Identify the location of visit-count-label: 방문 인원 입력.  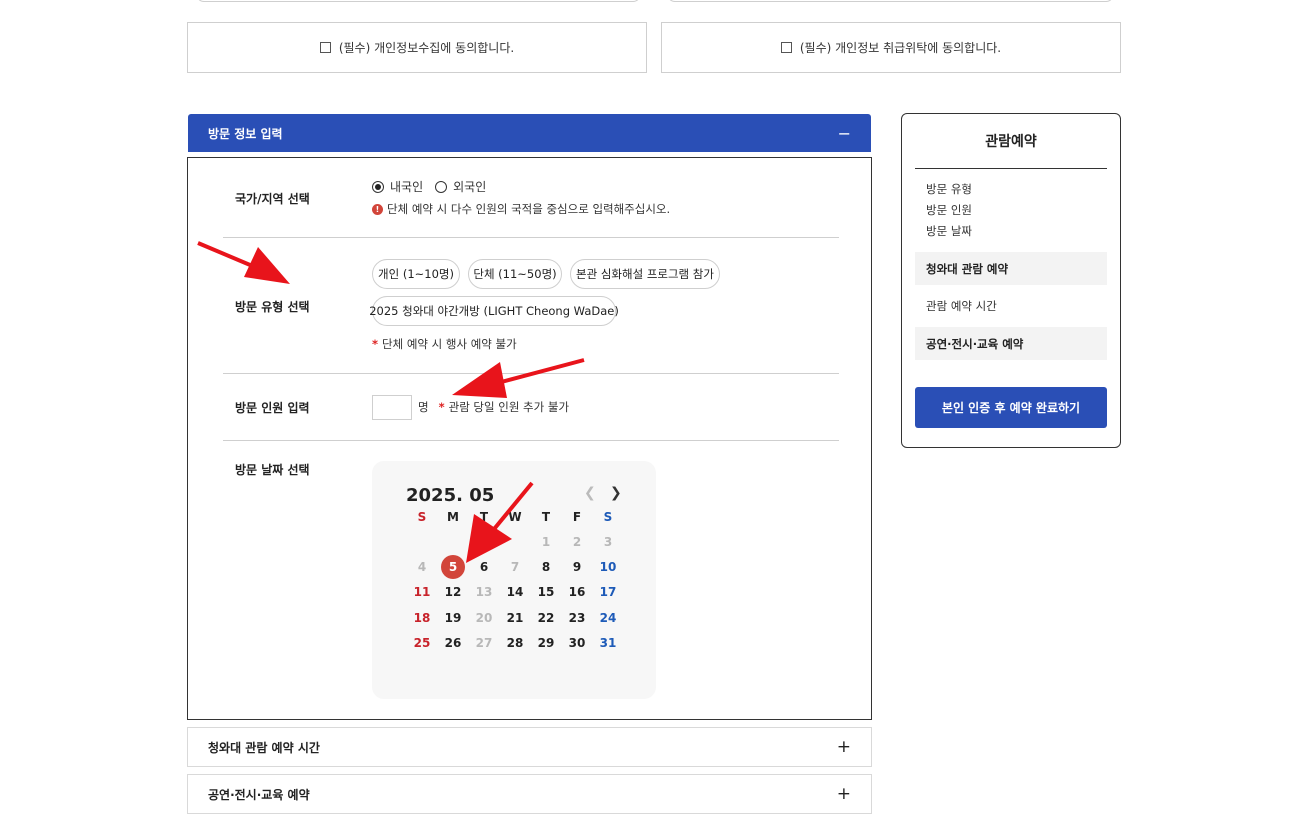
(272, 408).